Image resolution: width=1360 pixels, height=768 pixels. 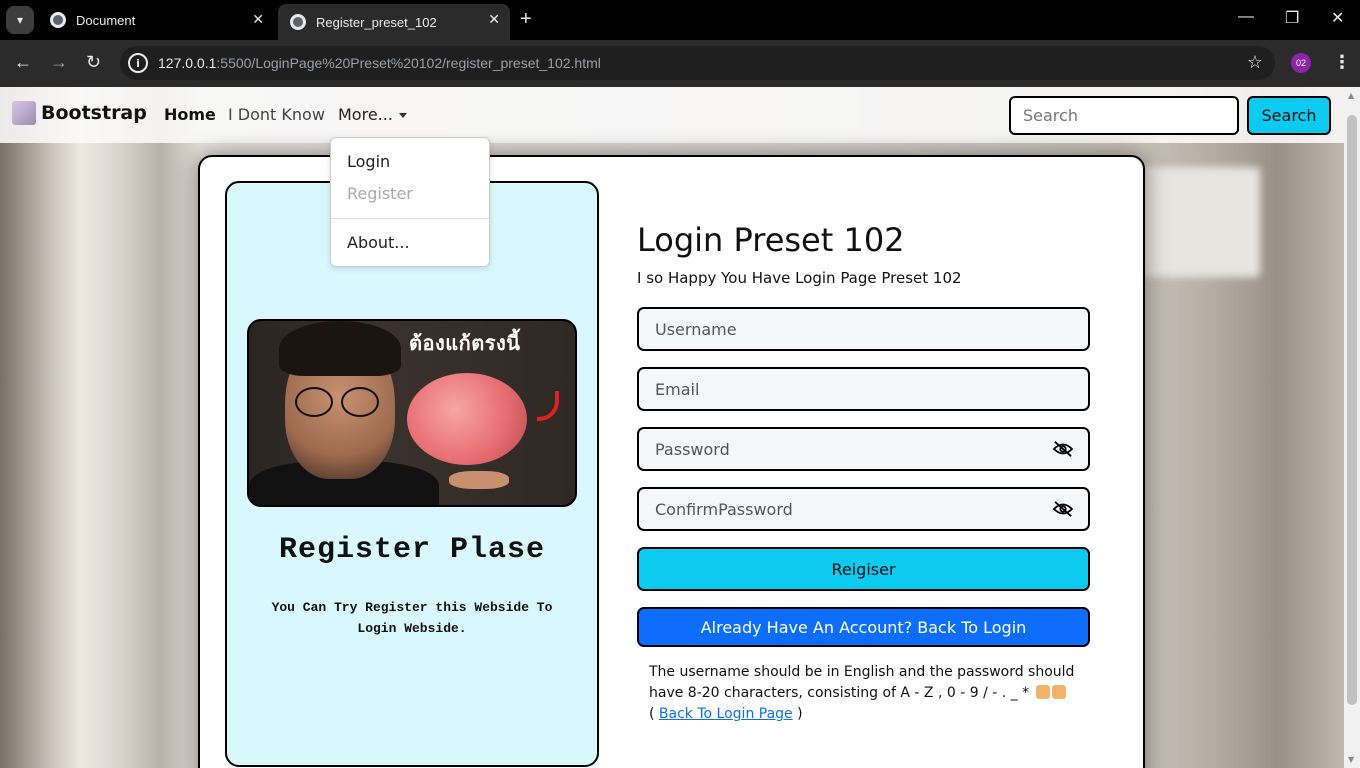 I want to click on confirm-password-placeholder: ConfirmPassword, so click(x=724, y=509).